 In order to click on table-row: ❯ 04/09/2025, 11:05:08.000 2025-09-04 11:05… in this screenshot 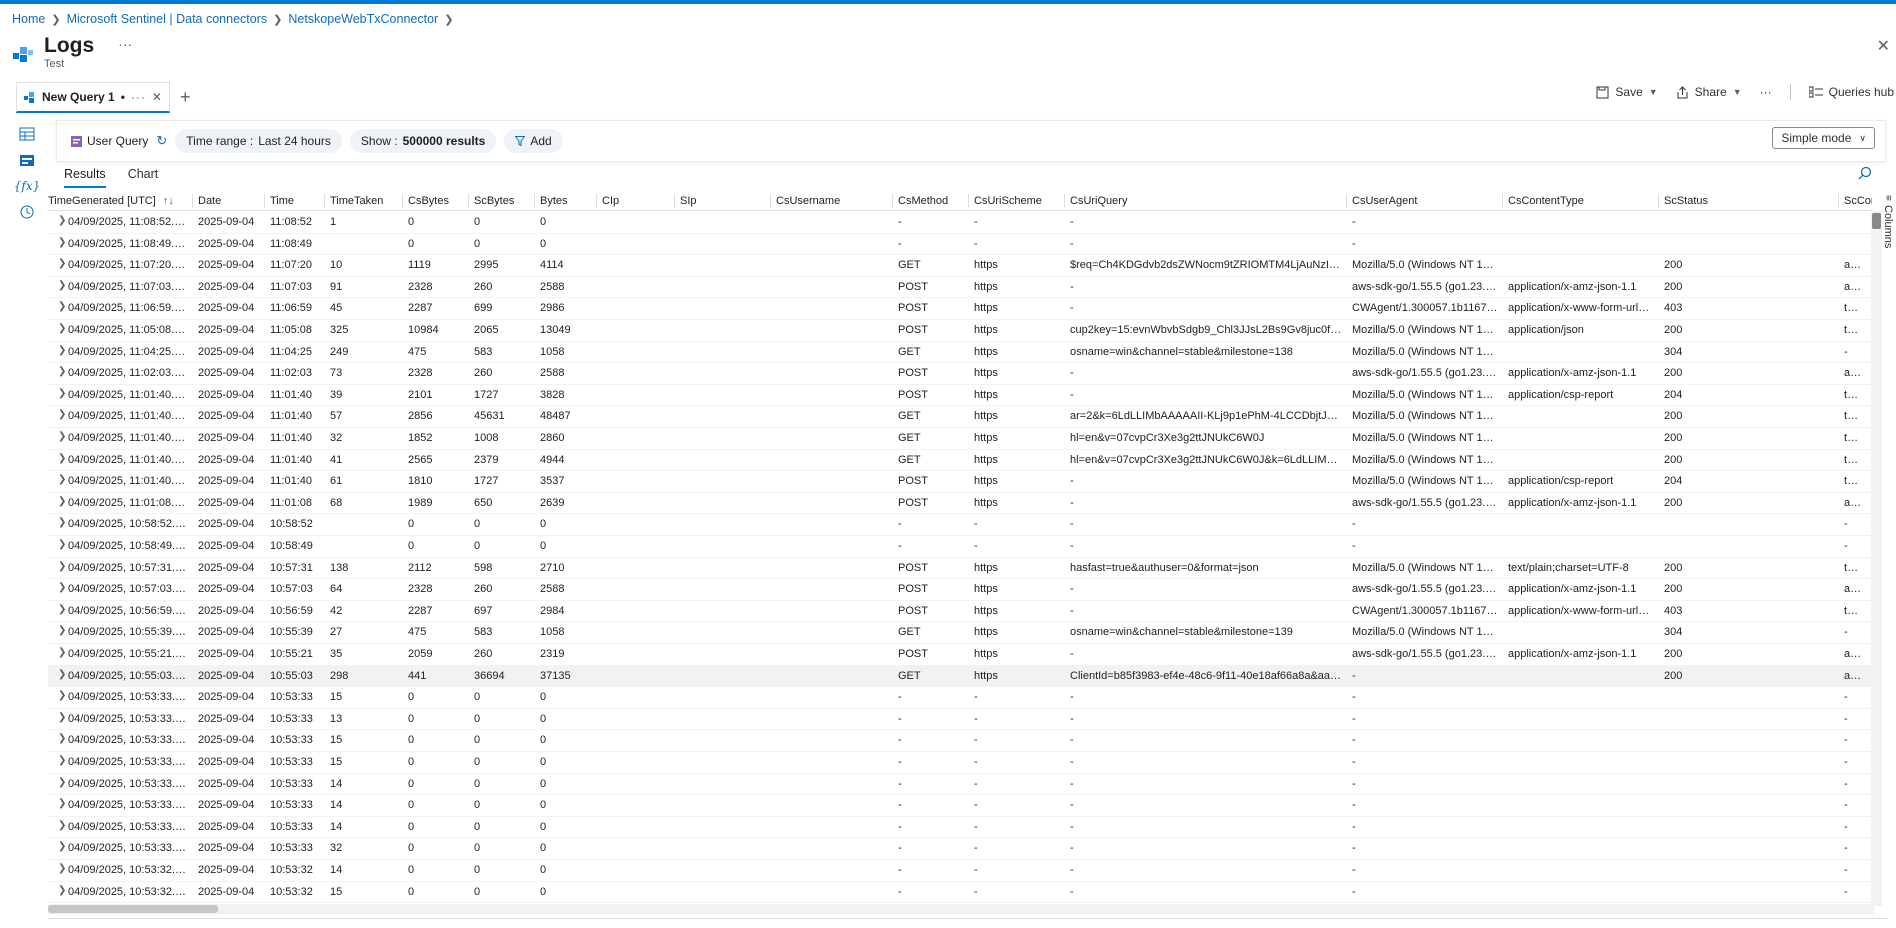, I will do `click(960, 330)`.